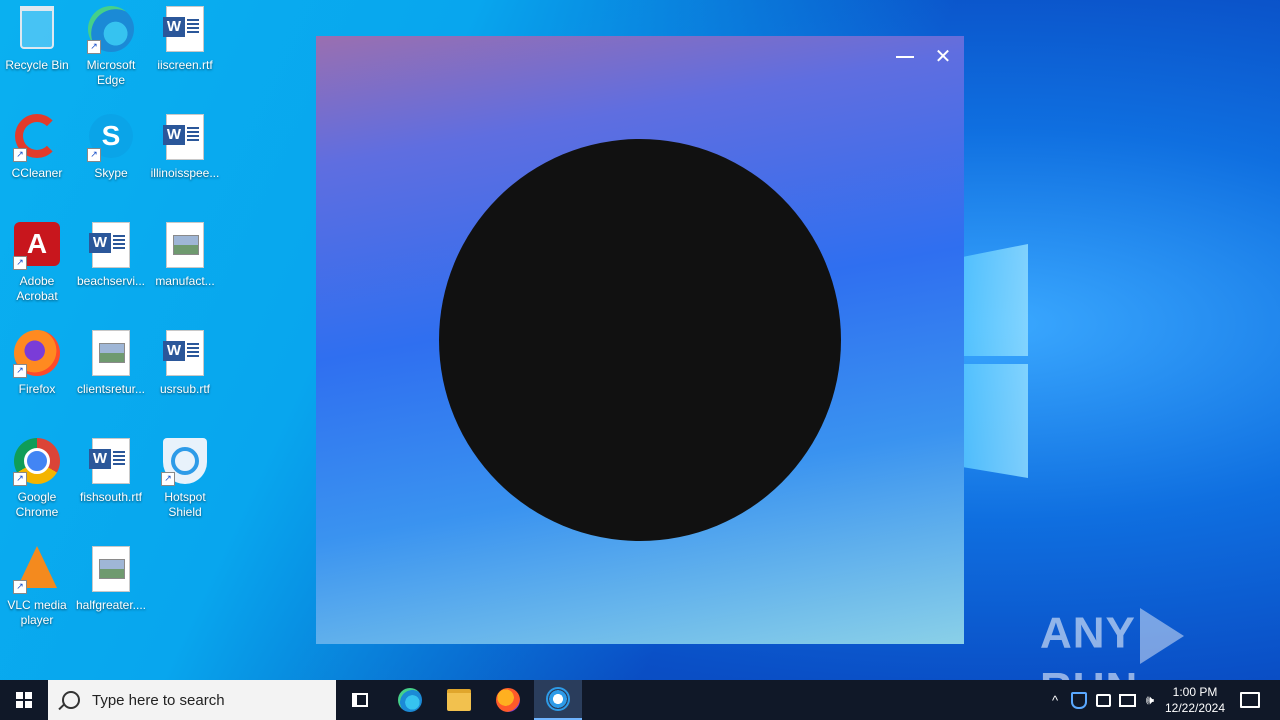 The height and width of the screenshot is (720, 1280). I want to click on camera-icon, so click(1103, 700).